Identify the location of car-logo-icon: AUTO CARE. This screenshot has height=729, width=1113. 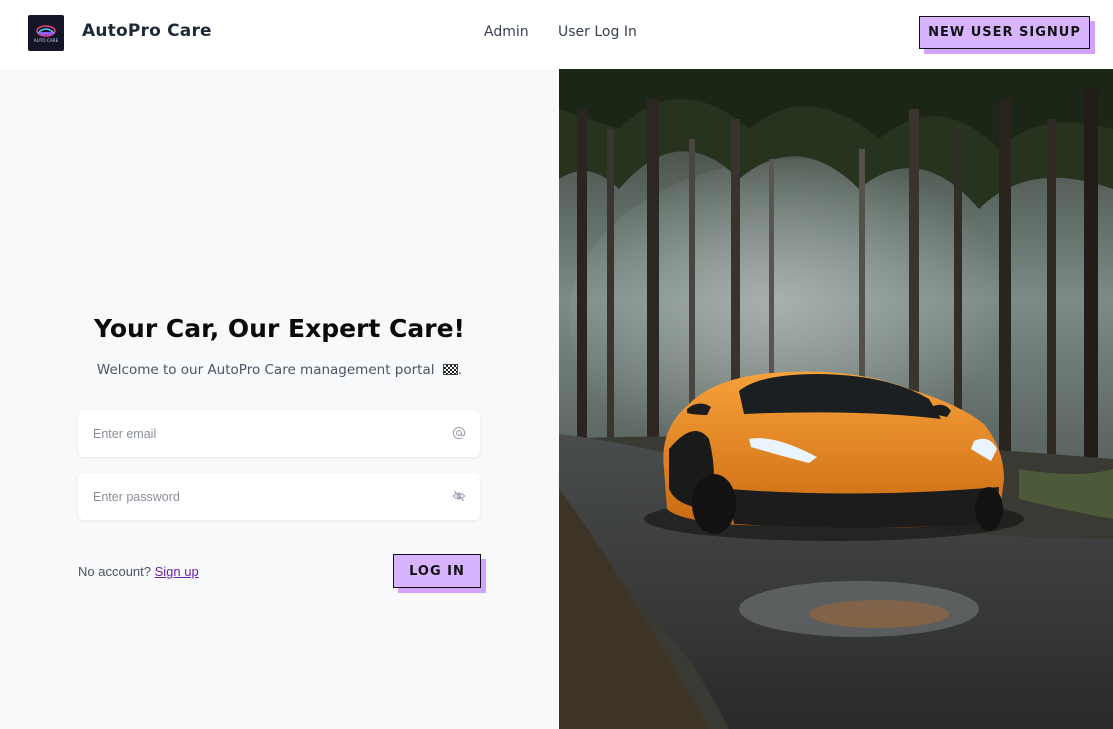
(46, 34).